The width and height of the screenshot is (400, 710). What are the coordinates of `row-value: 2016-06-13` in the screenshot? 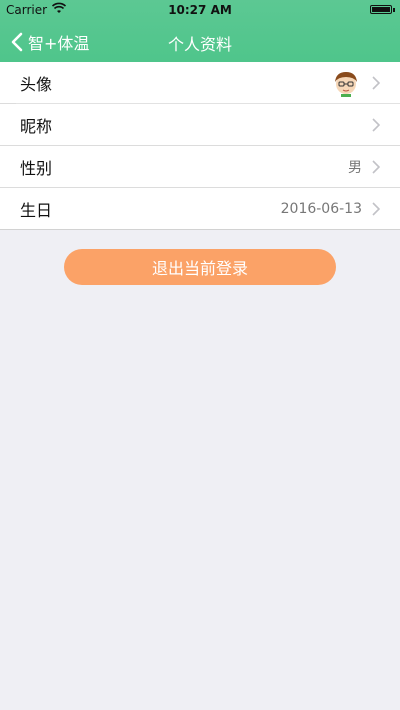 It's located at (321, 208).